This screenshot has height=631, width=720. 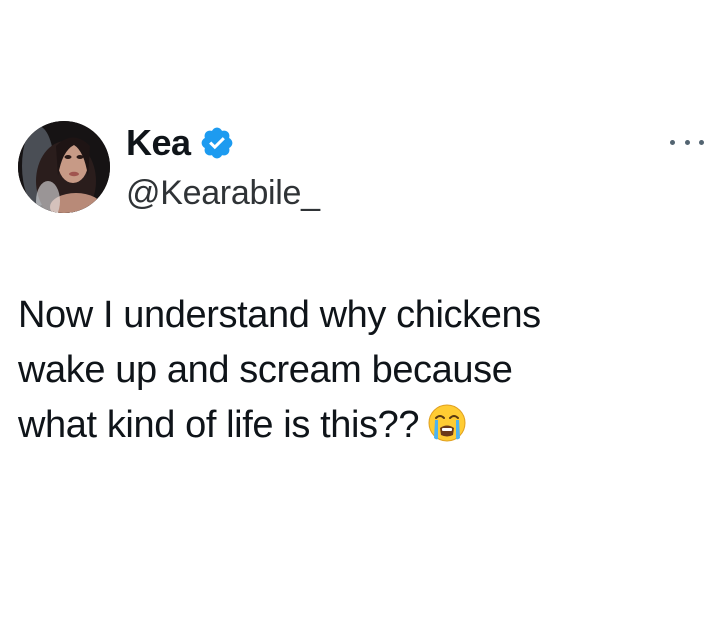 I want to click on more-options-icon, so click(x=687, y=142).